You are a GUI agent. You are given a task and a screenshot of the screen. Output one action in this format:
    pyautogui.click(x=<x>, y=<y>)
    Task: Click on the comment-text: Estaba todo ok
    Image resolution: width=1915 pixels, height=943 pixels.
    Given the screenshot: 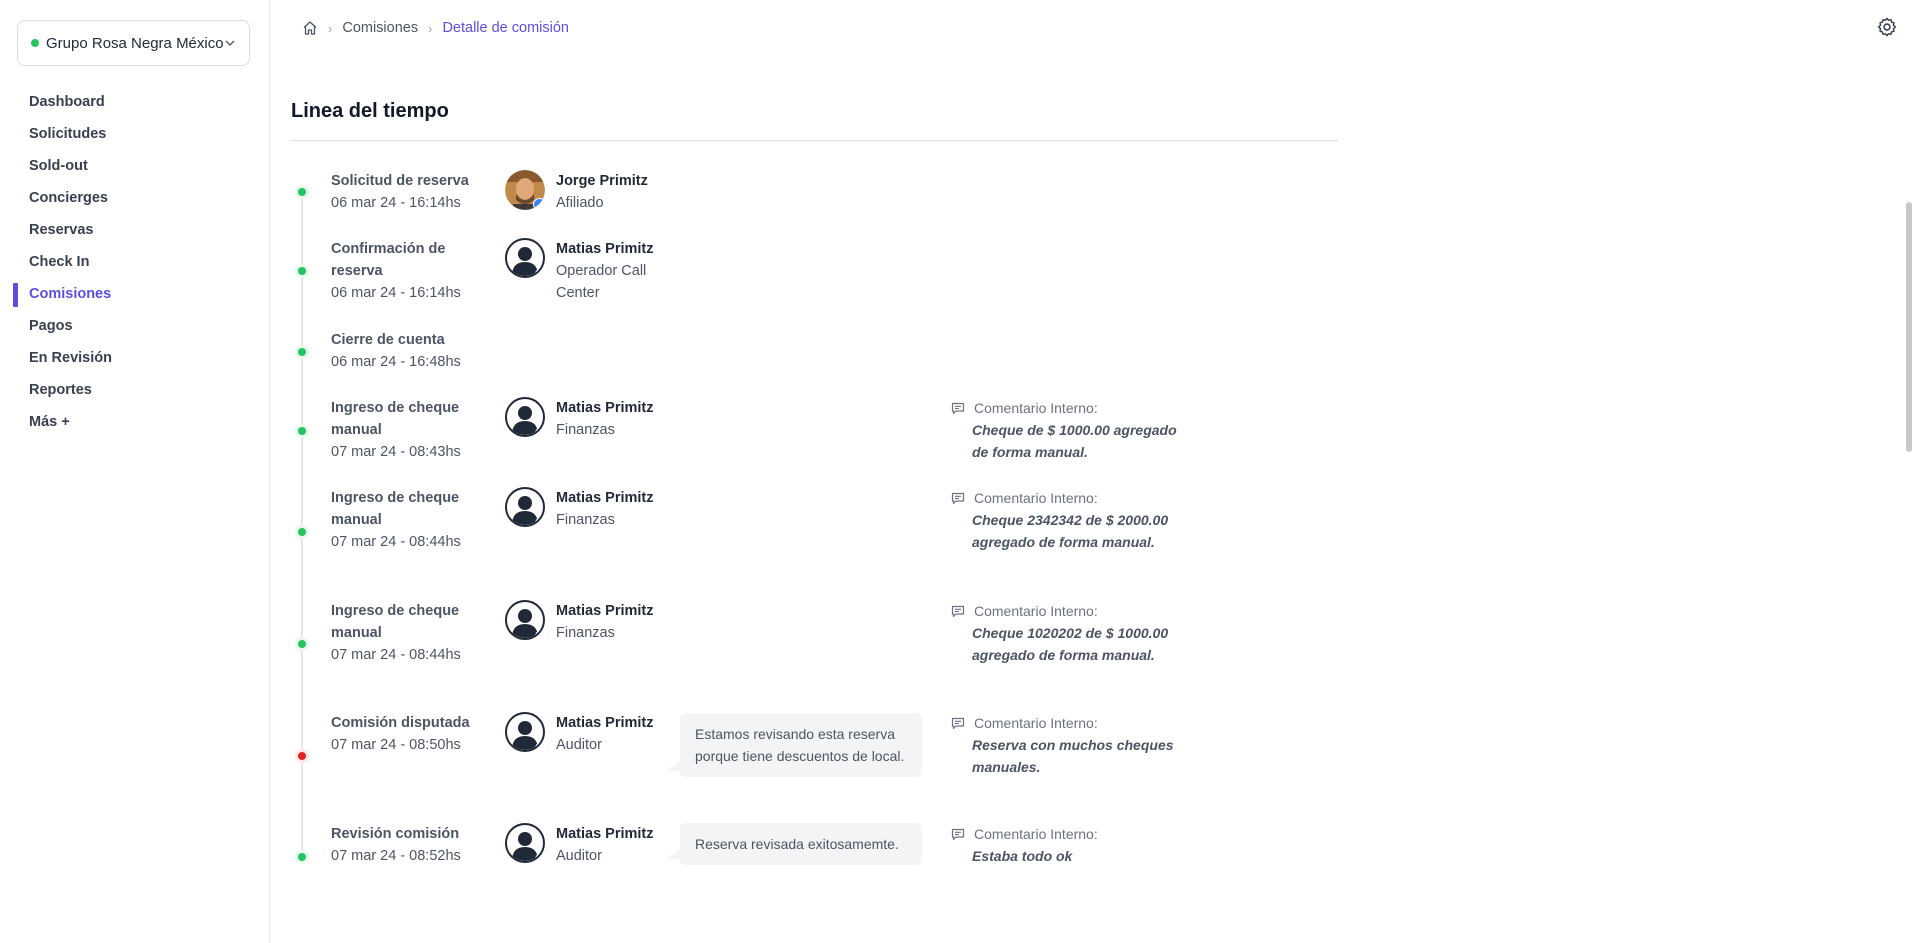 What is the action you would take?
    pyautogui.click(x=1022, y=856)
    